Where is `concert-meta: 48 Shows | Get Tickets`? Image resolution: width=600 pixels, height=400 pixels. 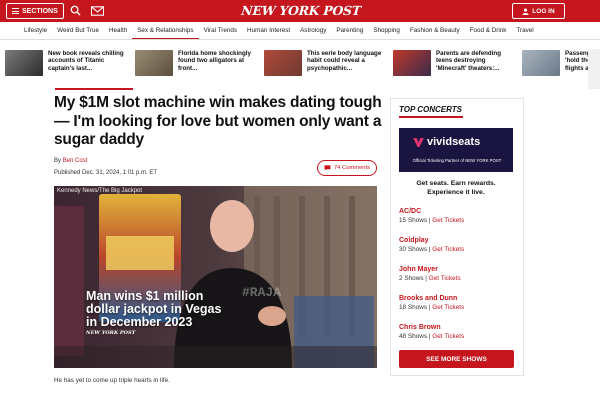
concert-meta: 48 Shows | Get Tickets is located at coordinates (457, 336).